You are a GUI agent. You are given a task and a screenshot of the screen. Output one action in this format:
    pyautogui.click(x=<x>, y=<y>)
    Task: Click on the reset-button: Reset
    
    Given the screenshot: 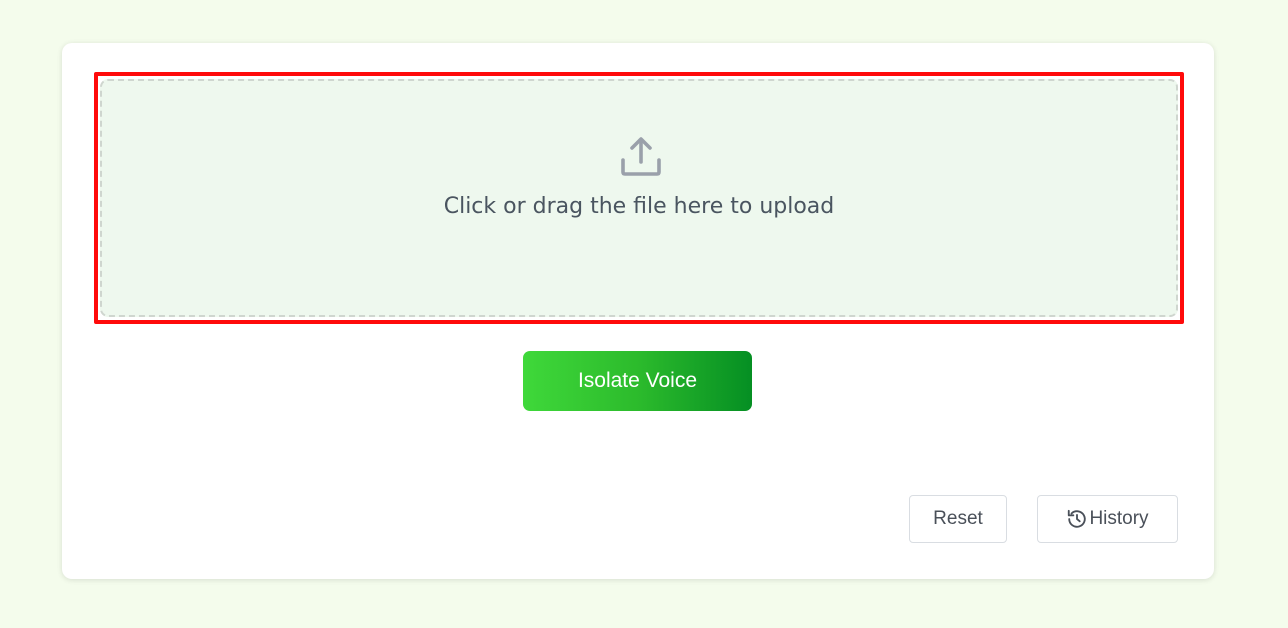 What is the action you would take?
    pyautogui.click(x=958, y=519)
    